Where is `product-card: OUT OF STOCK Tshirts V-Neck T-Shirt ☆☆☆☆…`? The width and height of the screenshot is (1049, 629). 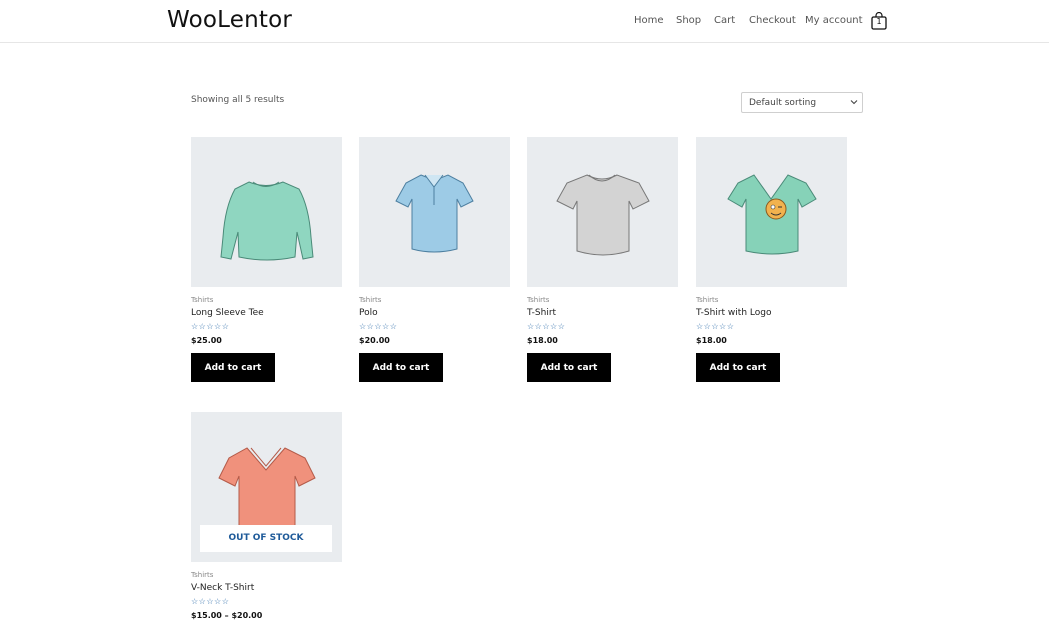
product-card: OUT OF STOCK Tshirts V-Neck T-Shirt ☆☆☆☆… is located at coordinates (266, 516).